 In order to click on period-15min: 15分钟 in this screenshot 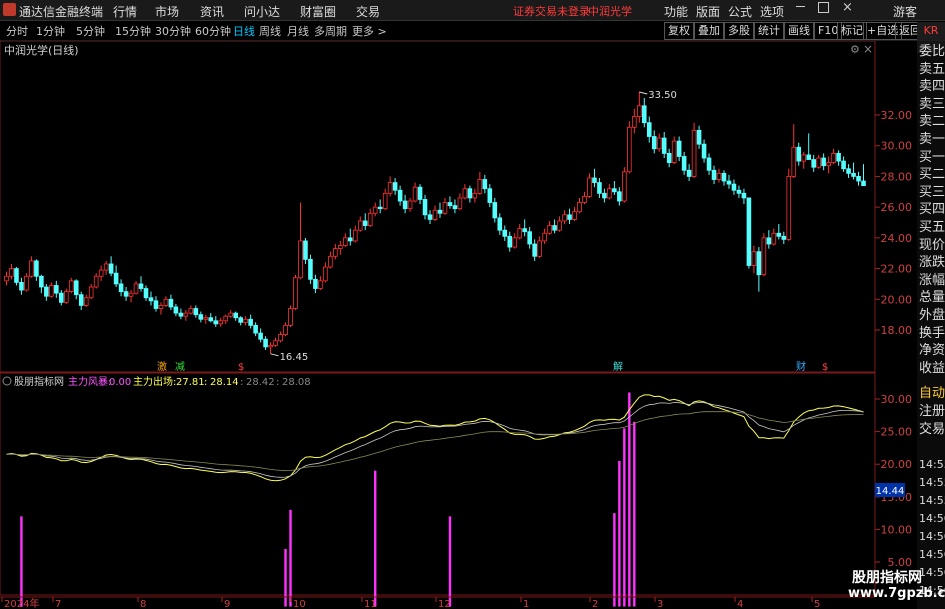, I will do `click(133, 31)`.